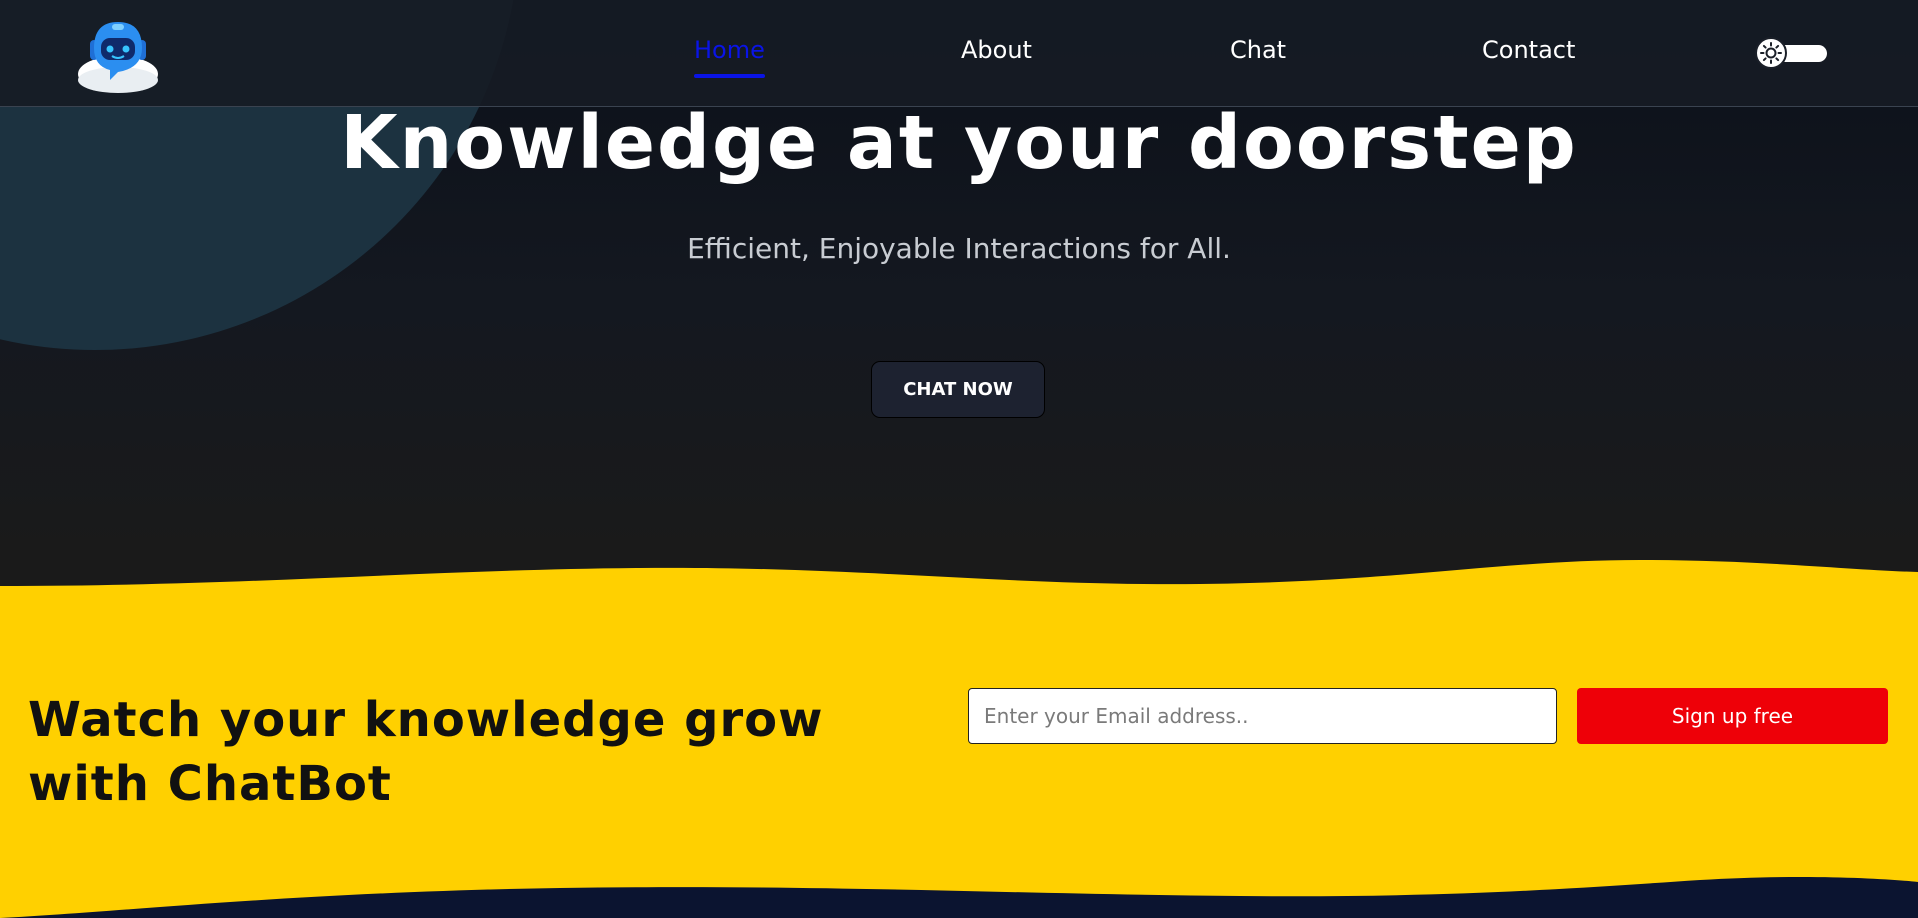 The width and height of the screenshot is (1918, 918). Describe the element at coordinates (1258, 53) in the screenshot. I see `nav-chat: Chat` at that location.